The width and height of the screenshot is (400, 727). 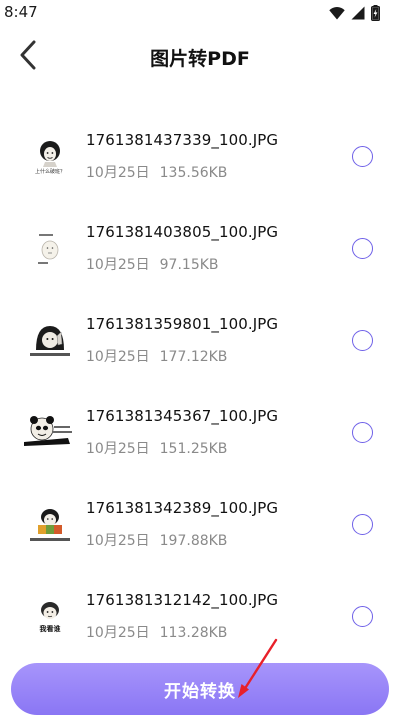 I want to click on thumbnail-caption: 我看谁, so click(x=50, y=628).